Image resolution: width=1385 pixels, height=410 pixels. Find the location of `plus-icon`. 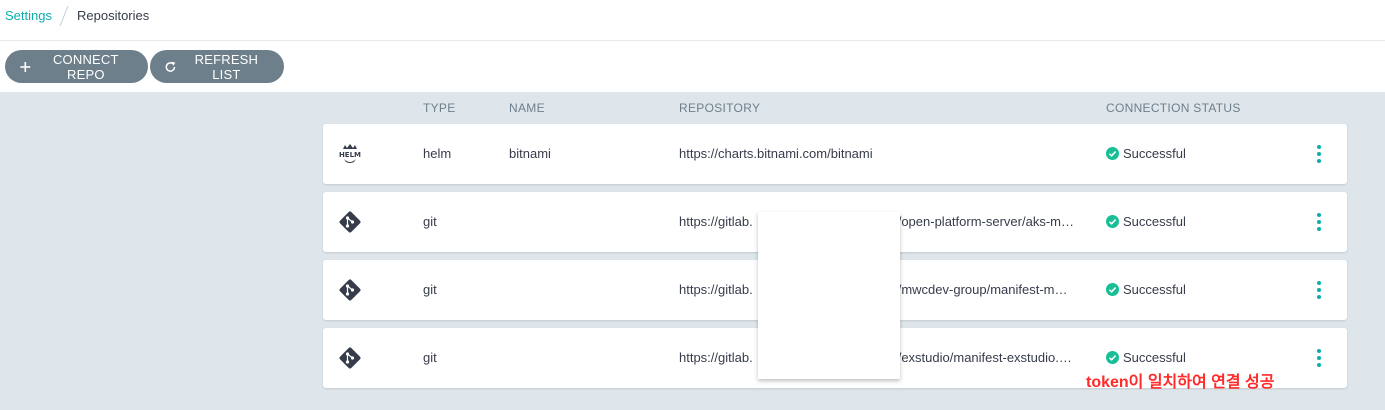

plus-icon is located at coordinates (25, 66).